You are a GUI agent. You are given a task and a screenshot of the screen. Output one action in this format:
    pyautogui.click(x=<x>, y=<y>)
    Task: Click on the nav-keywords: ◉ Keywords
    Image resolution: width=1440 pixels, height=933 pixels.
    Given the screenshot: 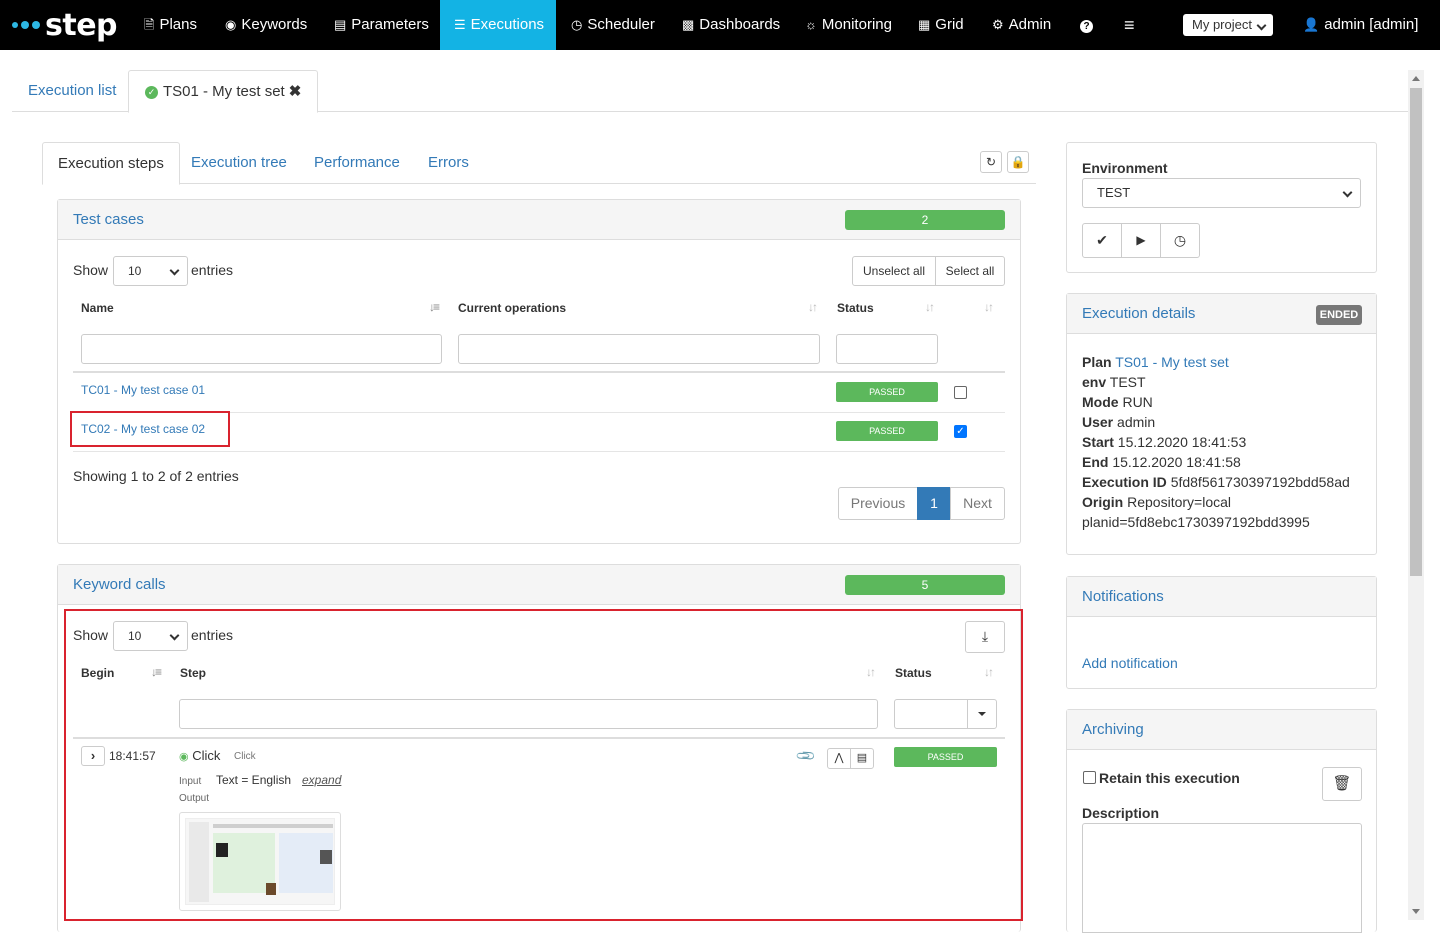 What is the action you would take?
    pyautogui.click(x=275, y=25)
    